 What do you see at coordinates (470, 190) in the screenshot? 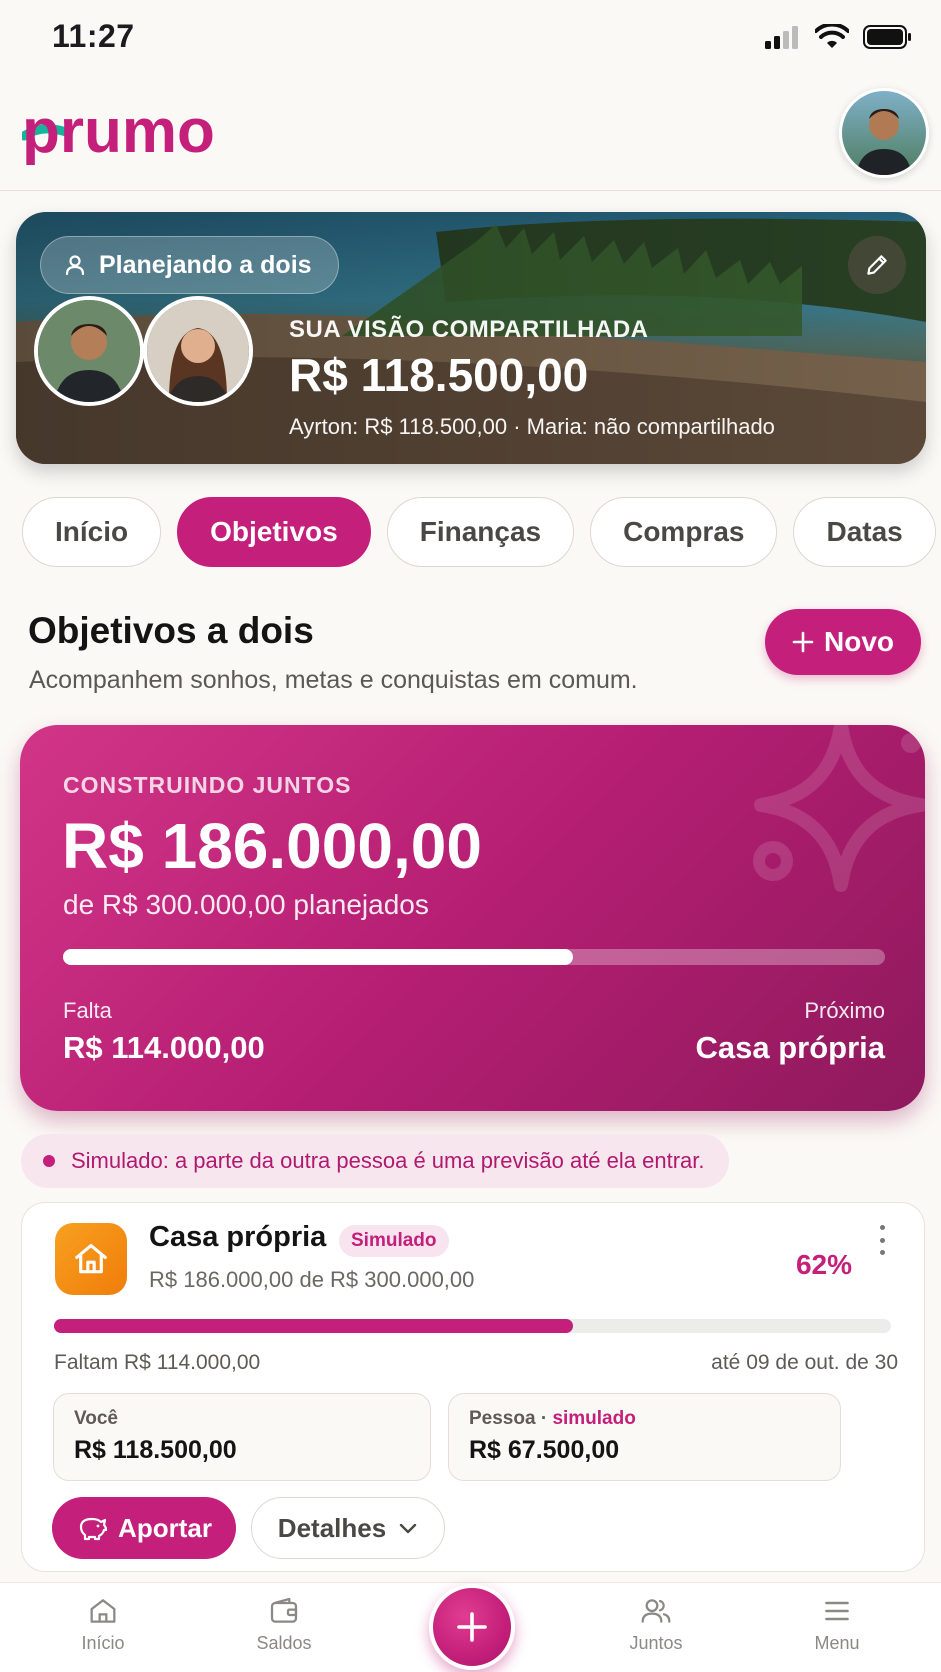
I see `header-divider` at bounding box center [470, 190].